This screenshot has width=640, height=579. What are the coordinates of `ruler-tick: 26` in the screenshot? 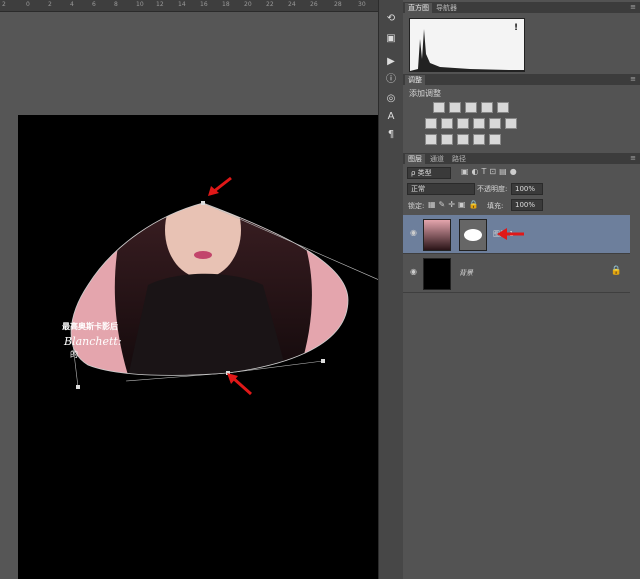 It's located at (314, 4).